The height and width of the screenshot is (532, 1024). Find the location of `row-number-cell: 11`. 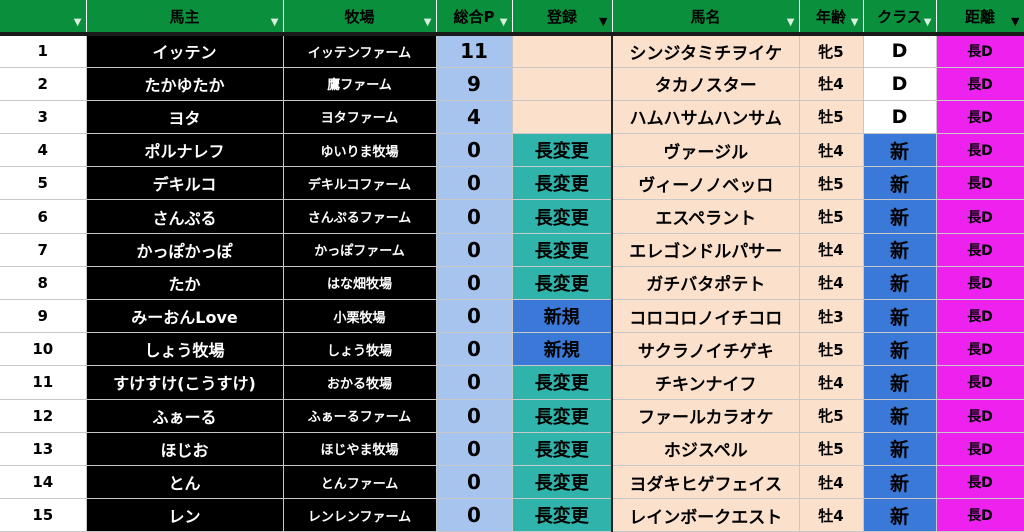

row-number-cell: 11 is located at coordinates (43, 382).